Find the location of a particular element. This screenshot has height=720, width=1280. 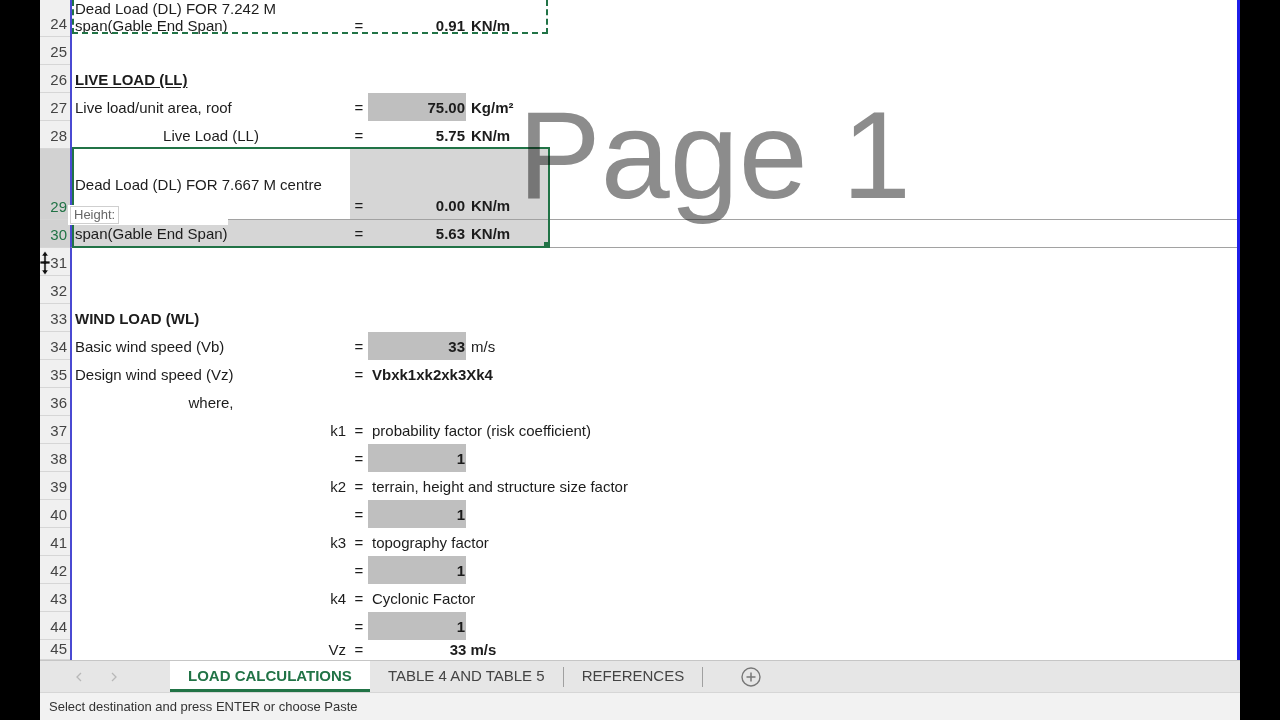

factor-description: topography factor is located at coordinates (430, 542).